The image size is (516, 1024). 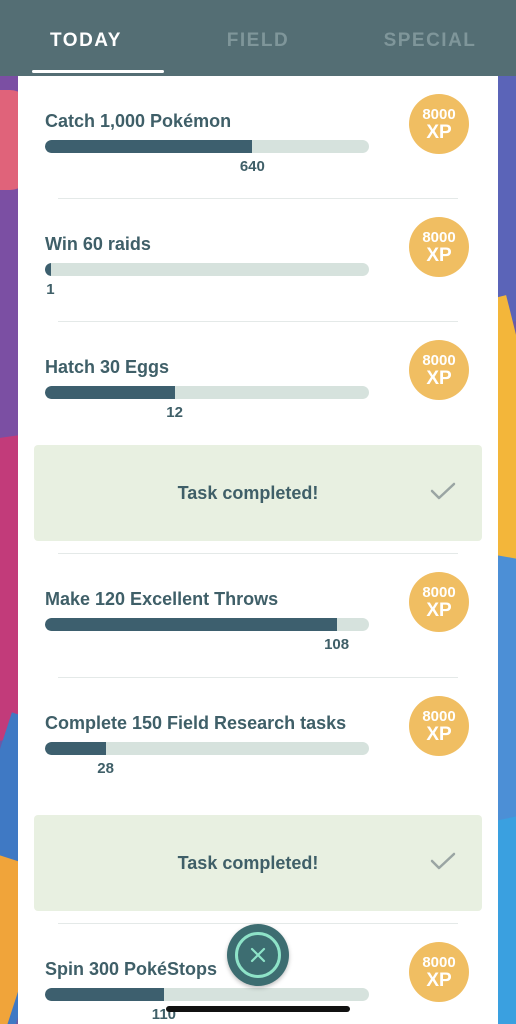 What do you see at coordinates (430, 38) in the screenshot?
I see `tab-special: SPECIAL` at bounding box center [430, 38].